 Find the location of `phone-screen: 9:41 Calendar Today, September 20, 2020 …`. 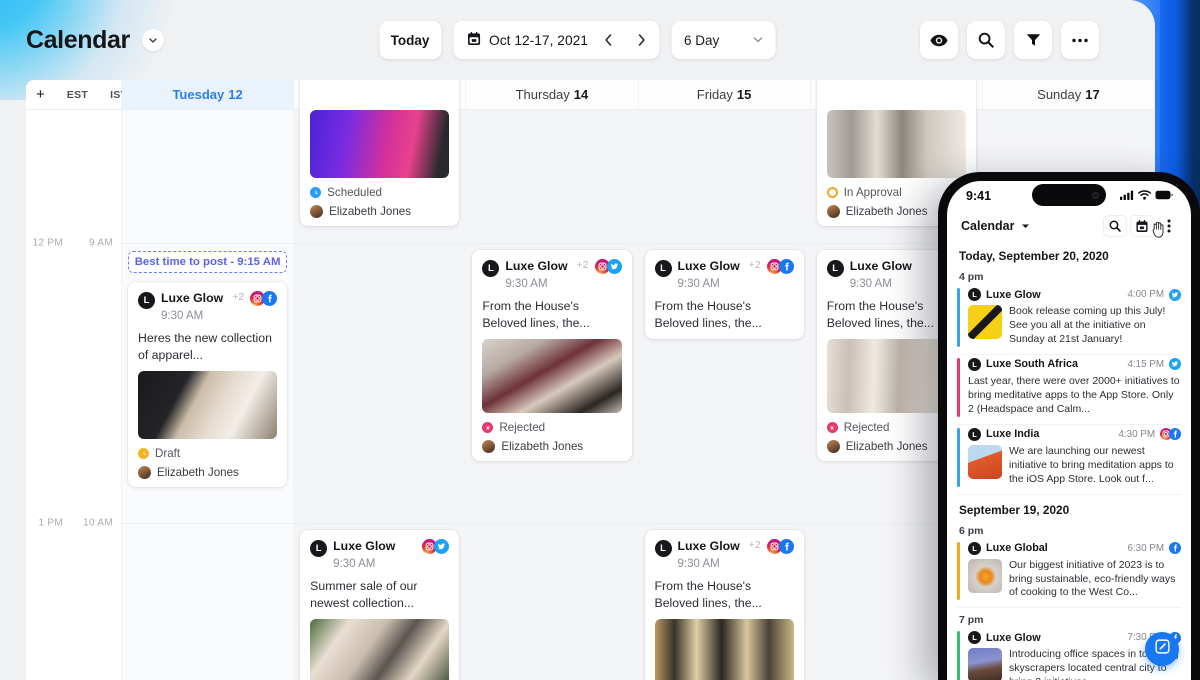

phone-screen: 9:41 Calendar Today, September 20, 2020 … is located at coordinates (1069, 430).